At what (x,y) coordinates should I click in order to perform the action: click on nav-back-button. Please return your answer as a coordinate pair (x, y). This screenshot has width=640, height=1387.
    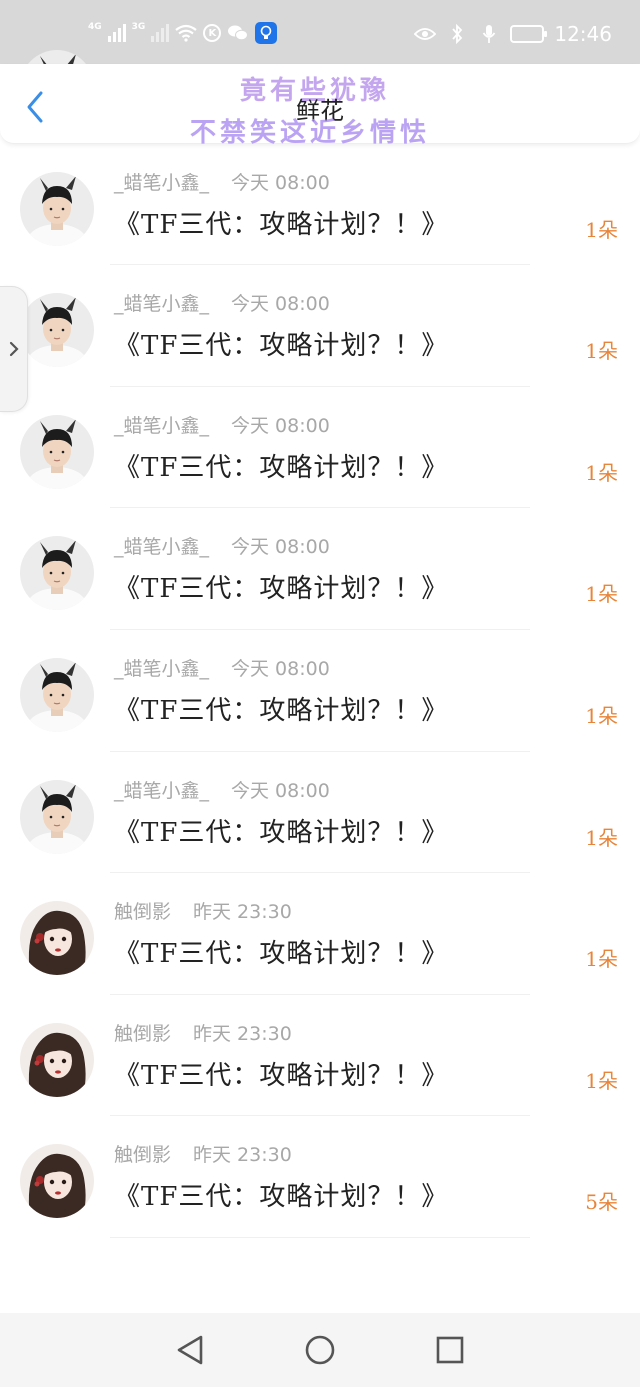
    Looking at the image, I should click on (190, 1350).